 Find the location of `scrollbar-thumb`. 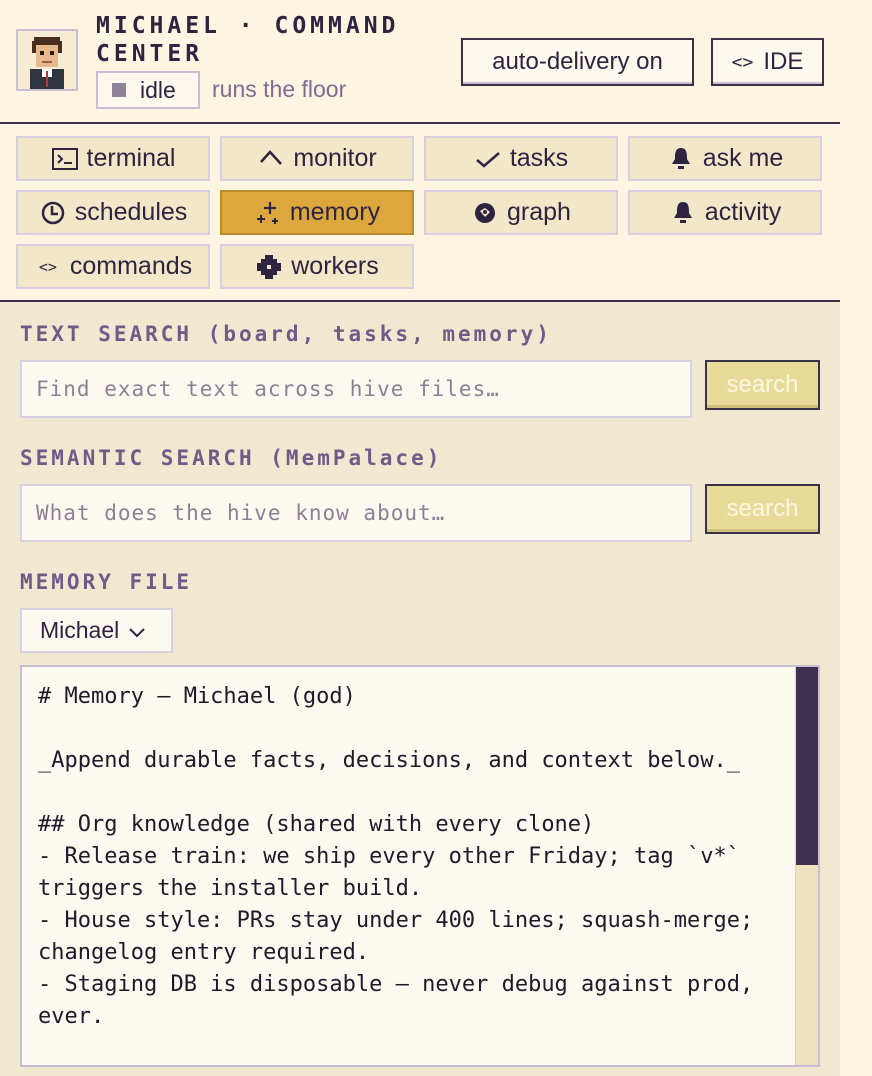

scrollbar-thumb is located at coordinates (807, 766).